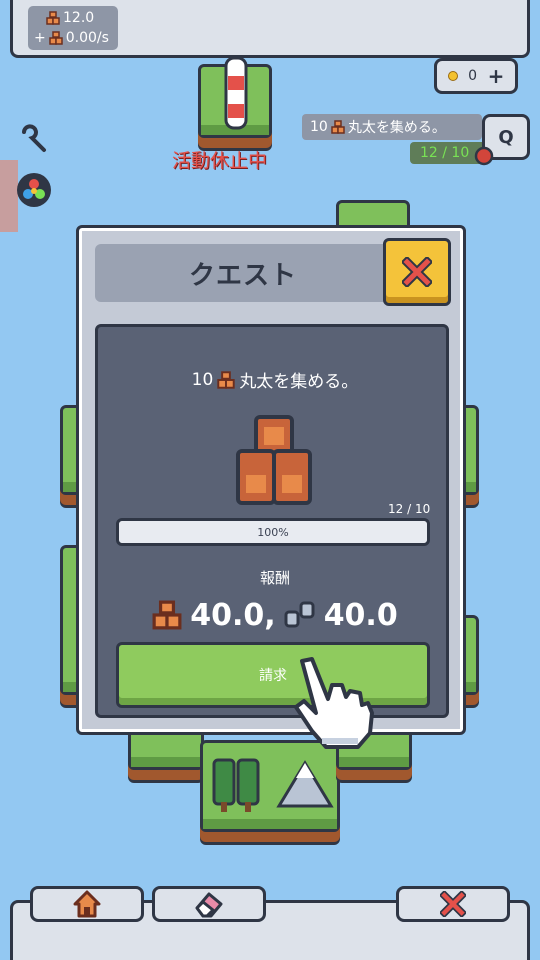 This screenshot has width=540, height=960. I want to click on lighthouse-icon, so click(236, 93).